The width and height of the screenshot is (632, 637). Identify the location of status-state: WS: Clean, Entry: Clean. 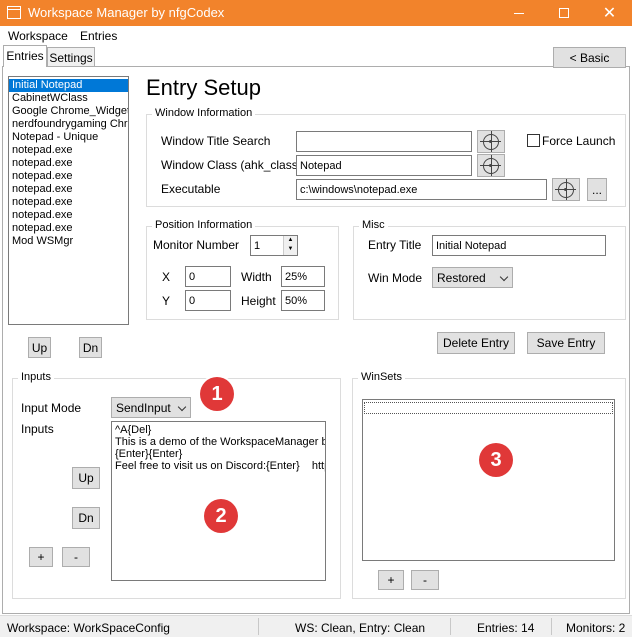
(360, 628).